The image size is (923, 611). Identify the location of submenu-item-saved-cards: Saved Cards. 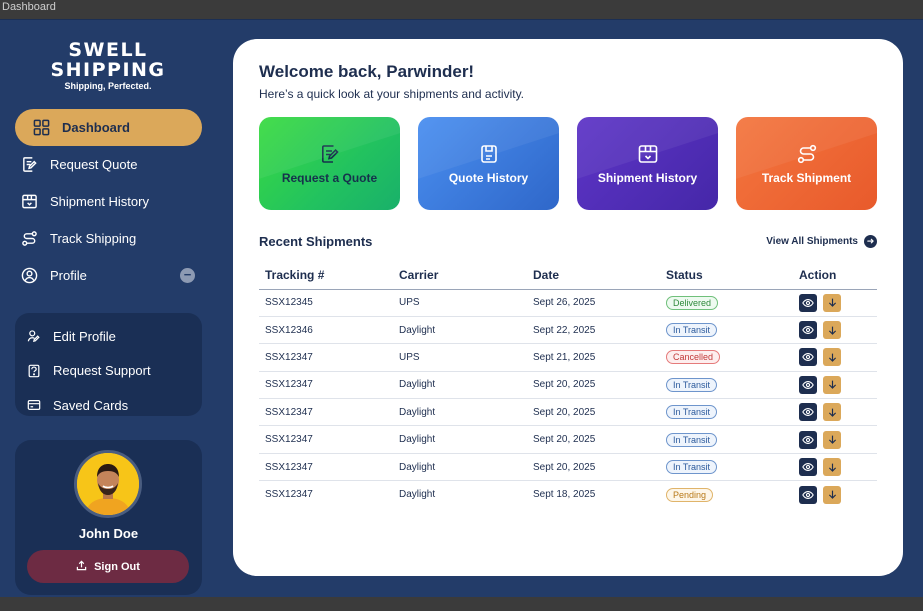
(108, 405).